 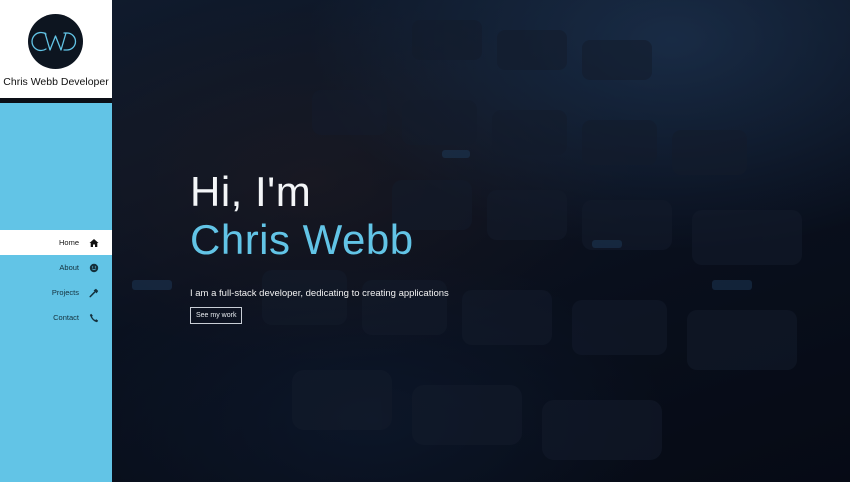 I want to click on smiley-icon, so click(x=94, y=268).